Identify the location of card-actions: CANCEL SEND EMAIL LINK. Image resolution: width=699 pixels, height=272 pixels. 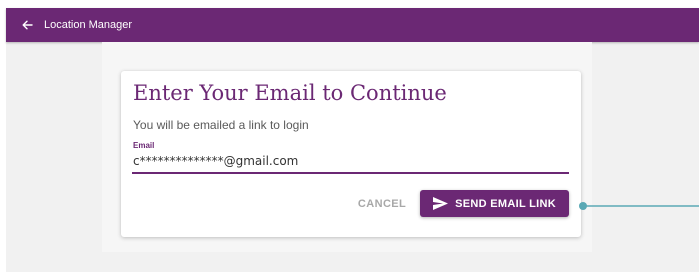
(458, 203).